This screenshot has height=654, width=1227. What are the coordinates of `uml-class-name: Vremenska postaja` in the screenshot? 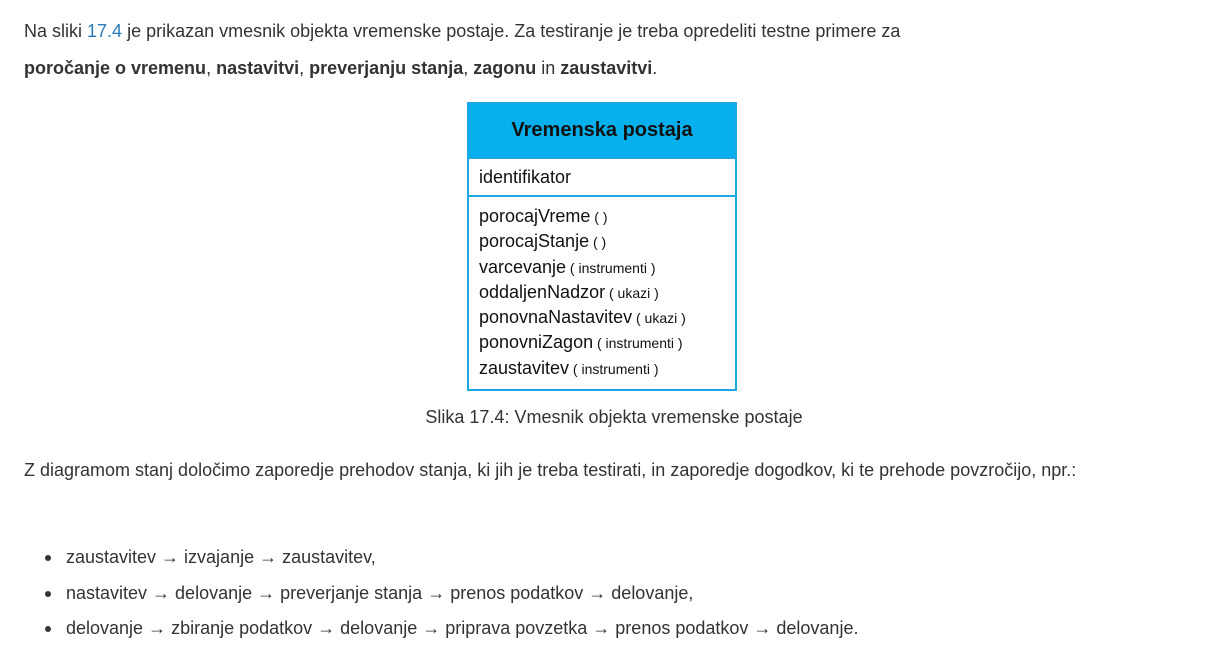 It's located at (602, 131).